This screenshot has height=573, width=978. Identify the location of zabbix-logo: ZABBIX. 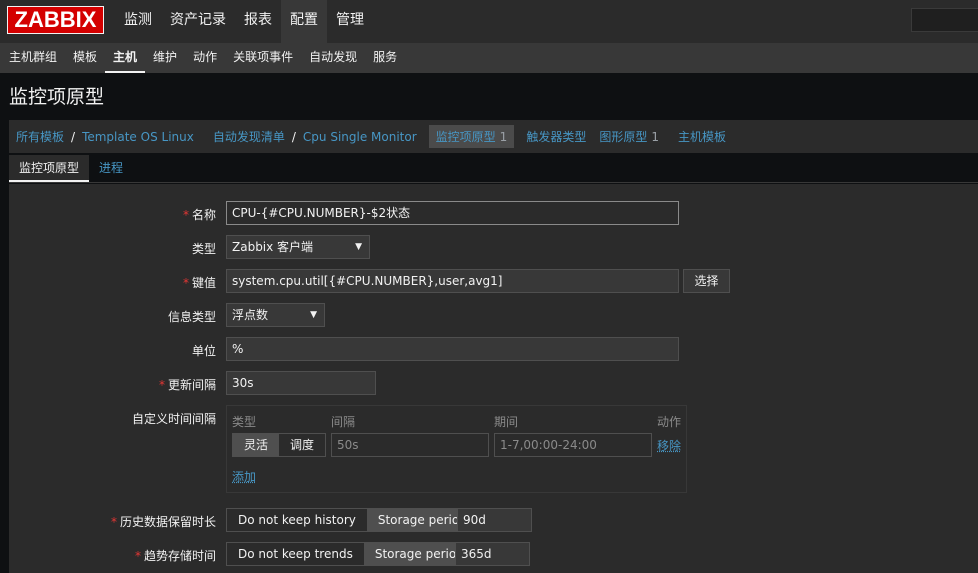
(55, 20).